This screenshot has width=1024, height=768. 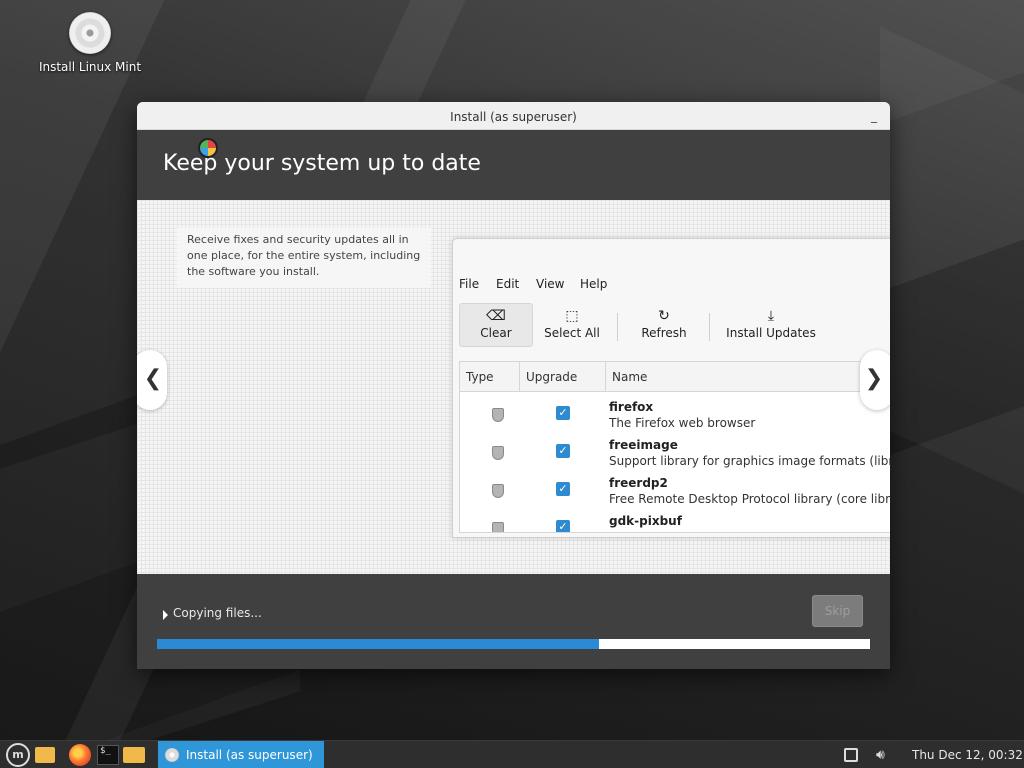 I want to click on header-band: Keep your system up to date, so click(x=513, y=165).